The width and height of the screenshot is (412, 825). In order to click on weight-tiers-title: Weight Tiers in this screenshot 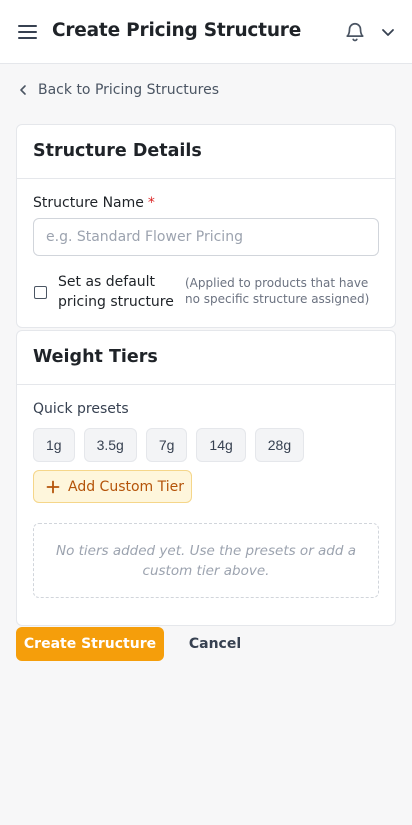, I will do `click(95, 357)`.